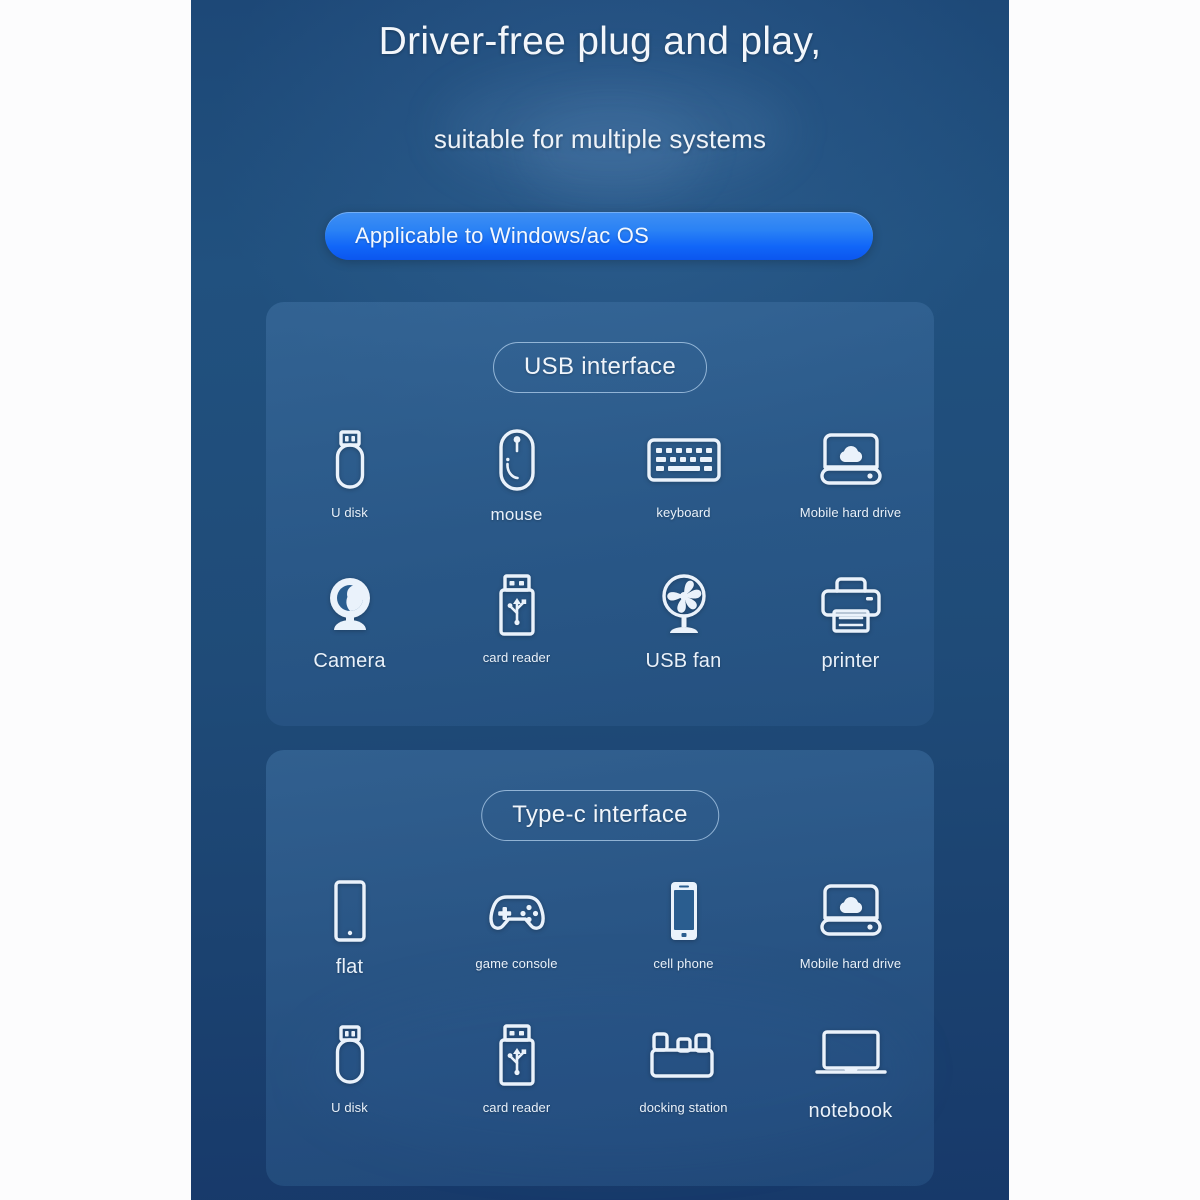 The height and width of the screenshot is (1200, 1200). Describe the element at coordinates (600, 367) in the screenshot. I see `usb-section-title: USB interface` at that location.